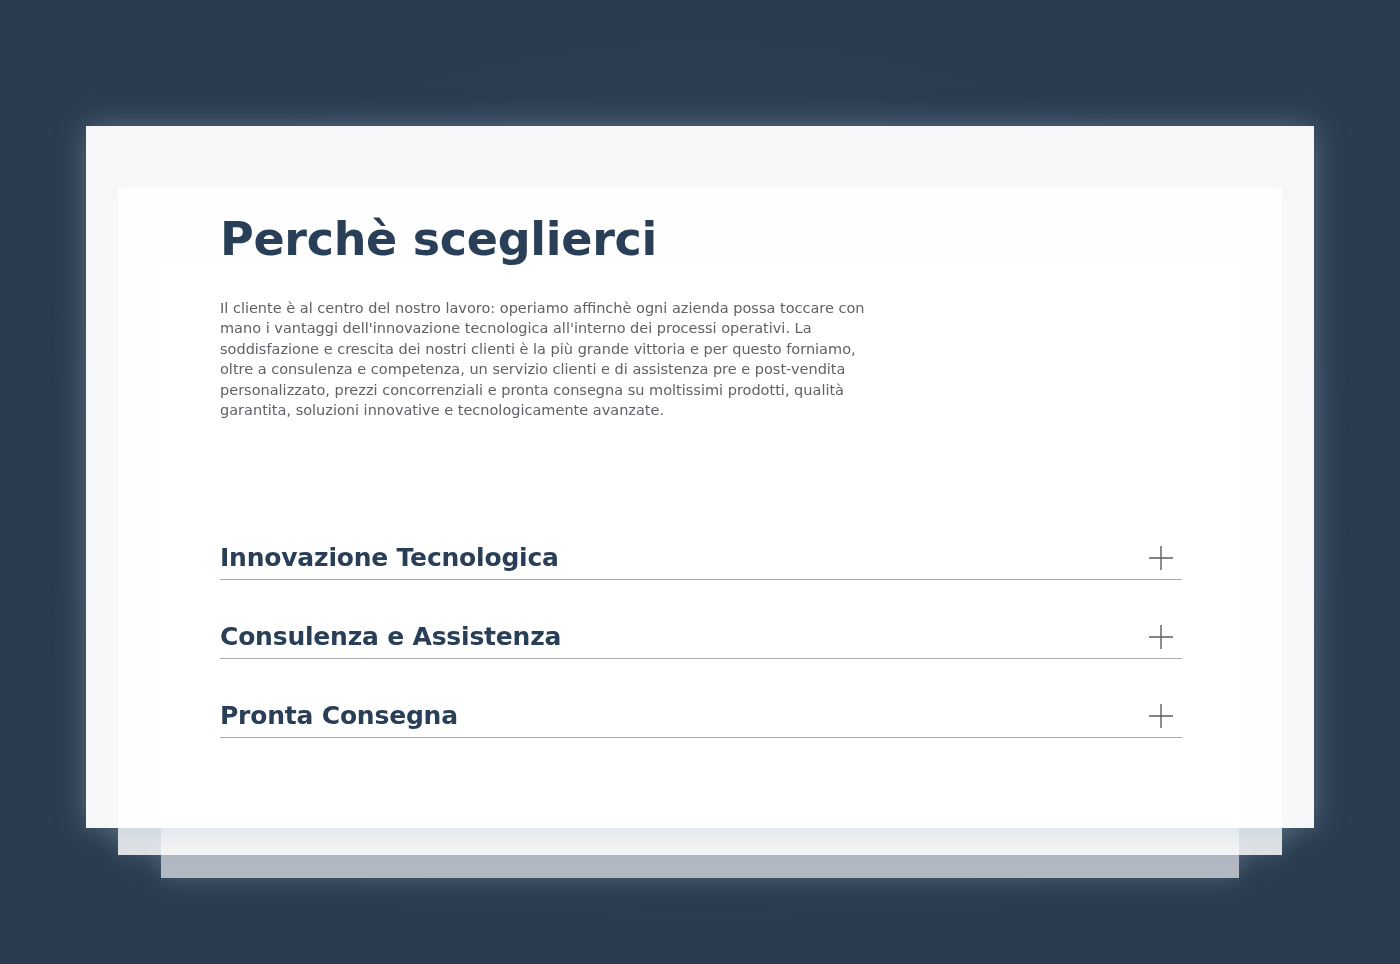 The height and width of the screenshot is (964, 1400). Describe the element at coordinates (543, 360) in the screenshot. I see `section-description: Il cliente è al centro del nostro lavoro: operiamo affinchè ogni azienda possa toccare con mano i vantaggi dell'innovazione tecnologica all'interno dei processi operativi. La soddisfazione e crescita dei nostri clienti è la più grande vittoria e per questo forniamo, oltre a consulenza e competenza, un servizio clienti e di assistenza pre e post-vendita personalizzato, prezzi concorrenziali e pronta consegna su moltissimi prodotti, qualità garantita, soluzioni innovative e tecnologicamente avanzate.` at that location.